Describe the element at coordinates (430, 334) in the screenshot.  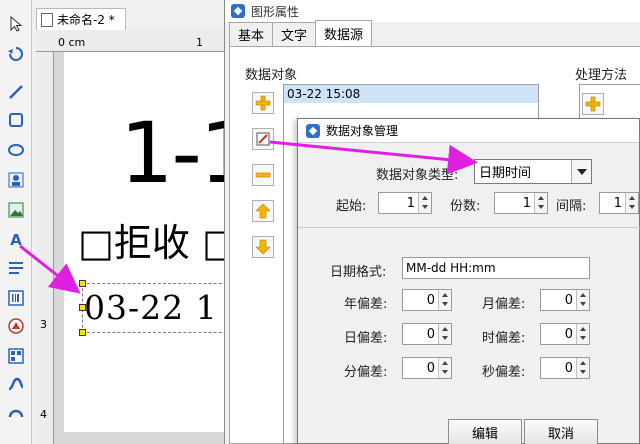
I see `day-offset-value: 0` at that location.